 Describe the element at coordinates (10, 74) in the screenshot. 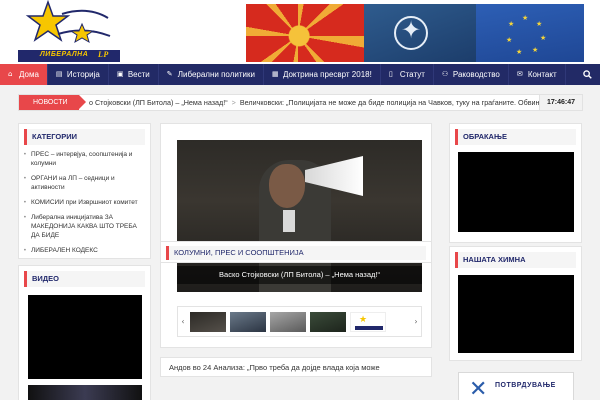

I see `home-icon: ⌂` at that location.